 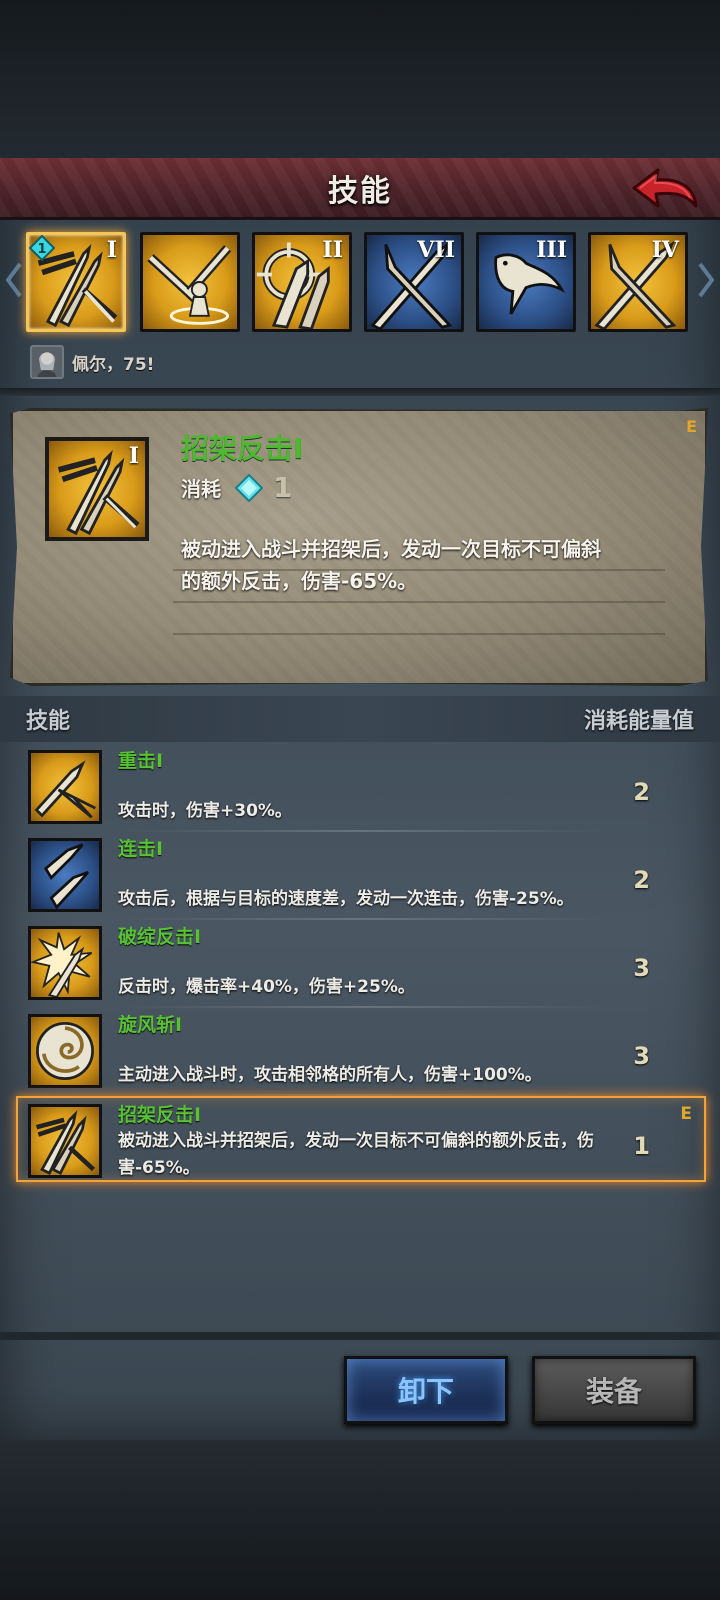 What do you see at coordinates (641, 1146) in the screenshot?
I see `skill-cost: 1` at bounding box center [641, 1146].